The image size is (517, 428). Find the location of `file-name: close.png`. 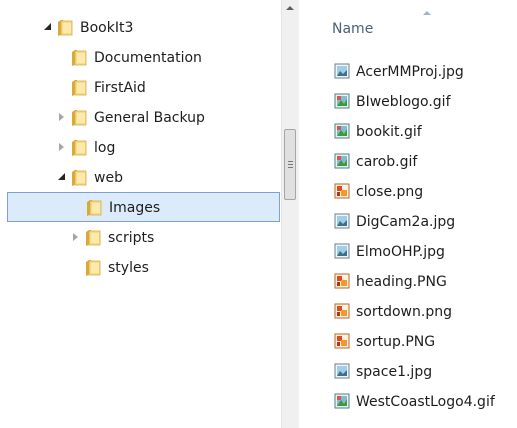

file-name: close.png is located at coordinates (390, 192).